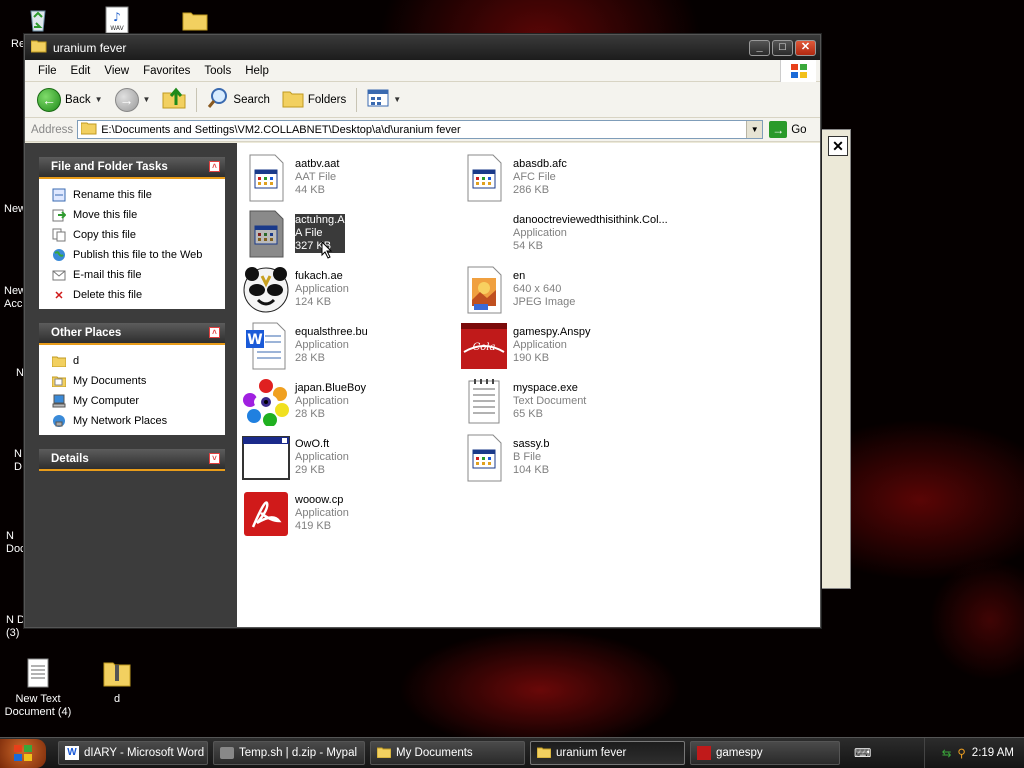 Image resolution: width=1024 pixels, height=768 pixels. Describe the element at coordinates (805, 47) in the screenshot. I see `close-button: ✕` at that location.